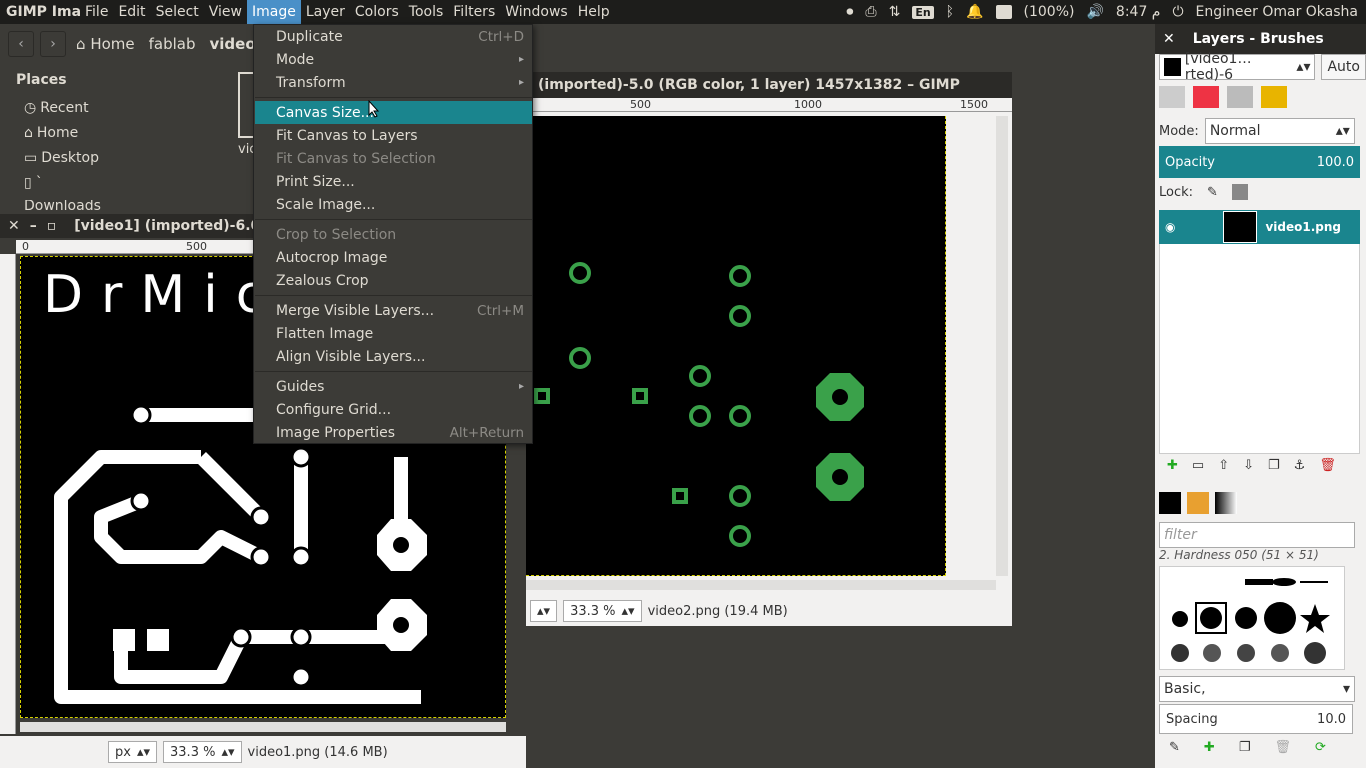  Describe the element at coordinates (769, 105) in the screenshot. I see `horizontal-ruler: 500 1000 1500` at that location.